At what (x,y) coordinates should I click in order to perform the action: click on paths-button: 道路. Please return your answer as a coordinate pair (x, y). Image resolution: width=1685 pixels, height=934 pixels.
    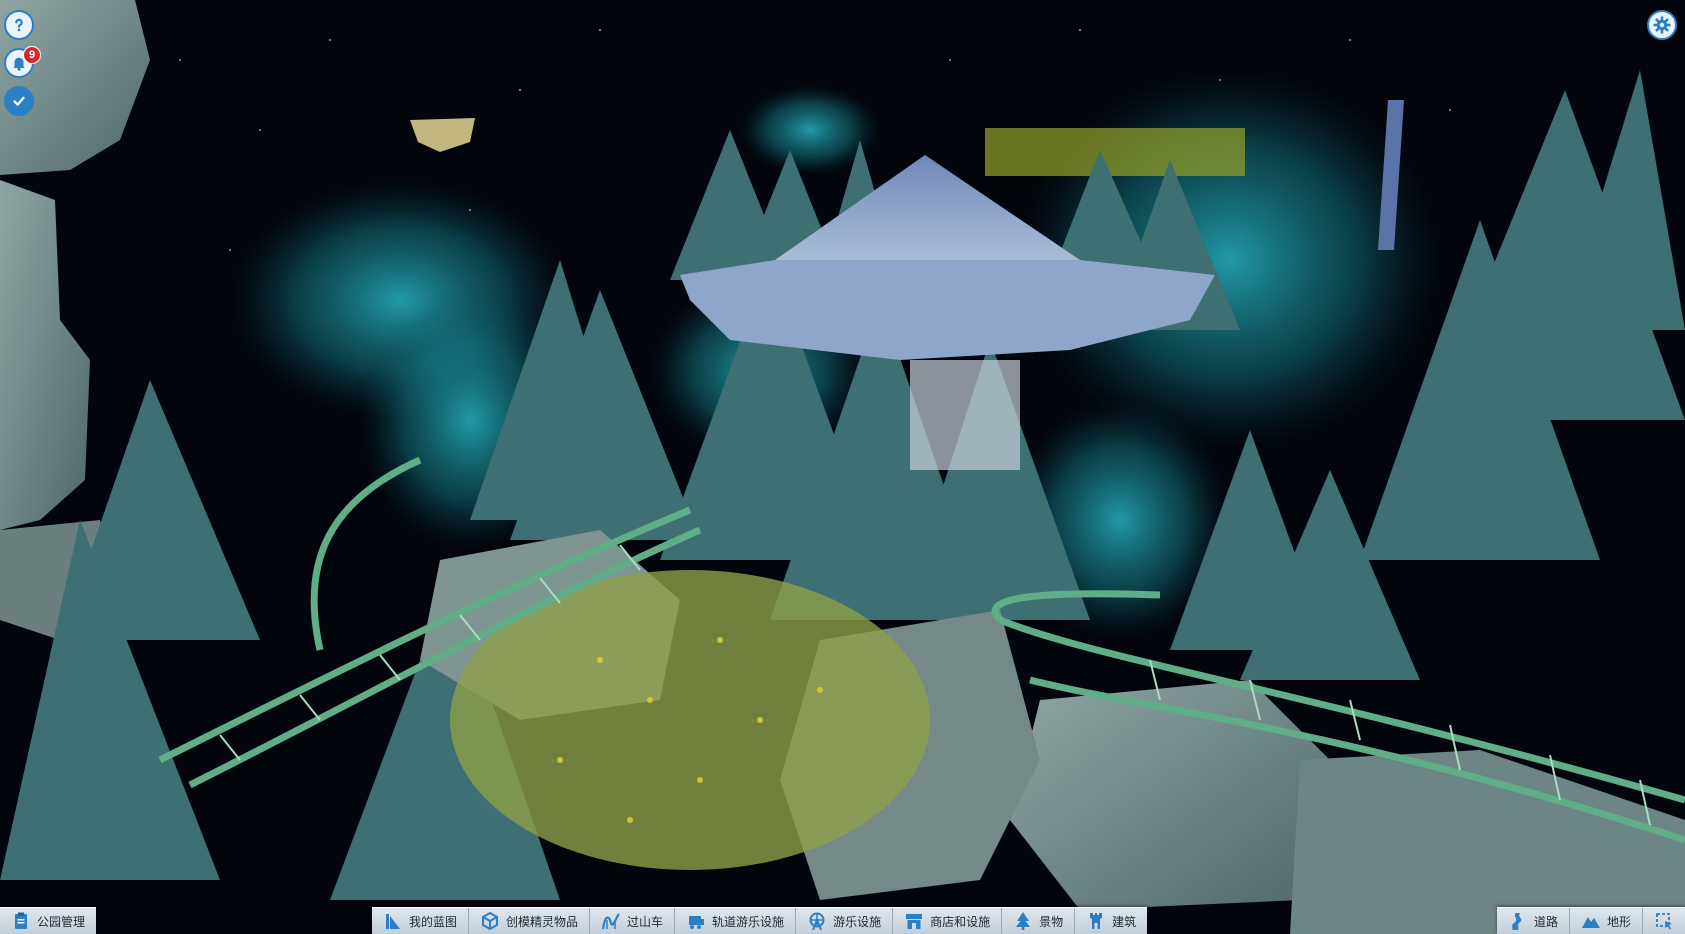
    Looking at the image, I should click on (1533, 921).